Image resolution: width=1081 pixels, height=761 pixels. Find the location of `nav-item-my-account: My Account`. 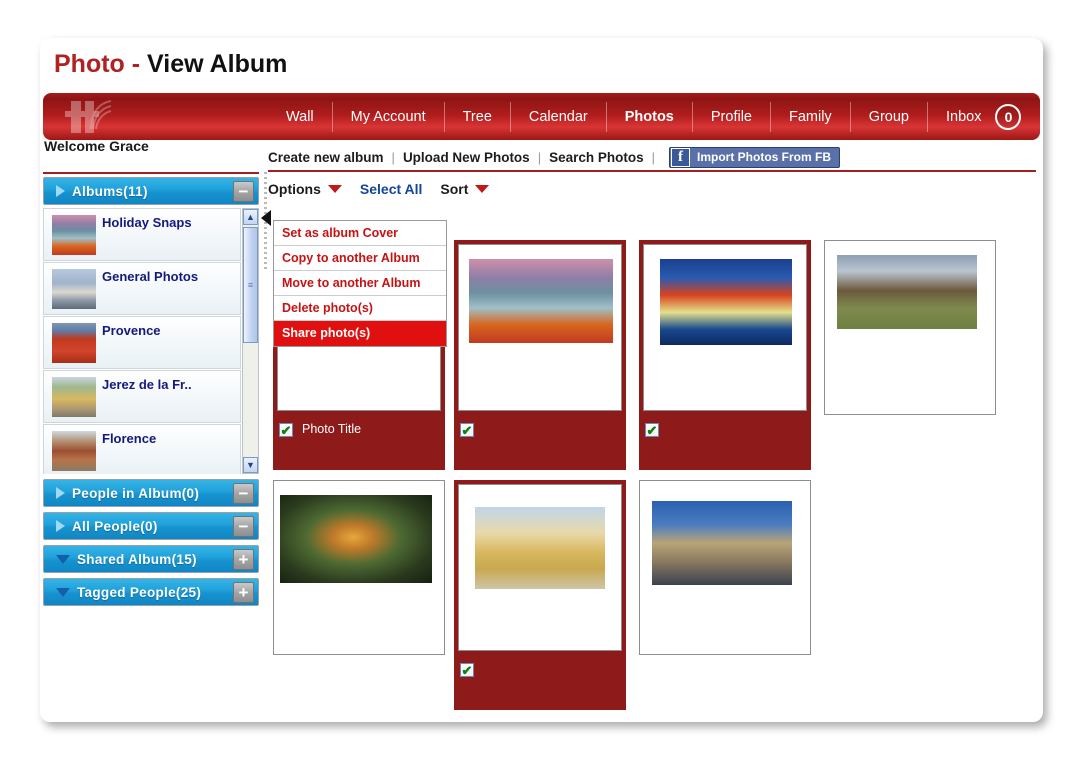

nav-item-my-account: My Account is located at coordinates (389, 116).